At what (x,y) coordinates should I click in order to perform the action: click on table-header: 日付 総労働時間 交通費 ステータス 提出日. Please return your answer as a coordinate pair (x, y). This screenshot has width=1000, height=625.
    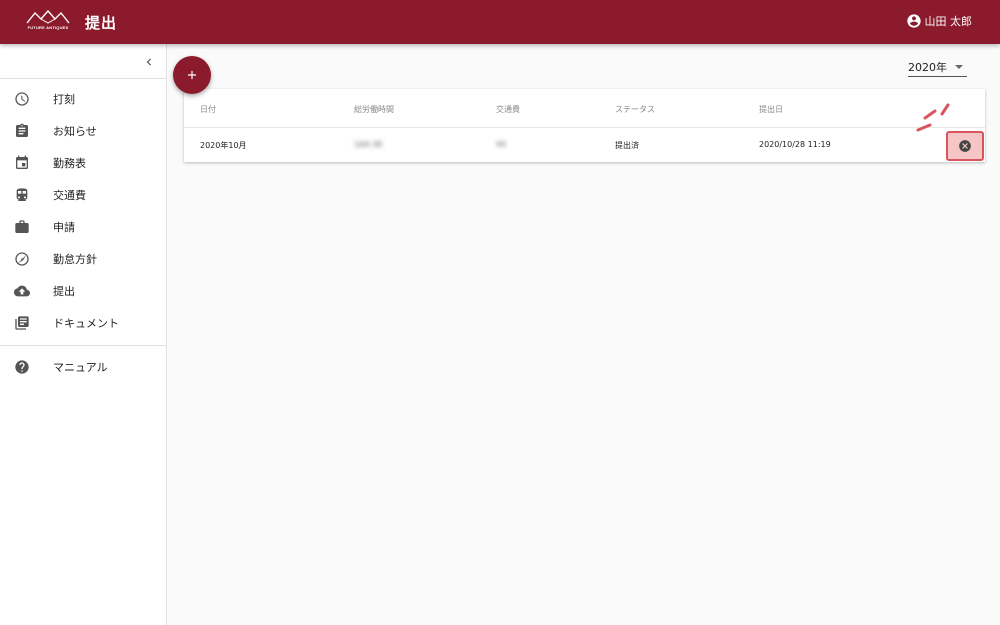
    Looking at the image, I should click on (584, 108).